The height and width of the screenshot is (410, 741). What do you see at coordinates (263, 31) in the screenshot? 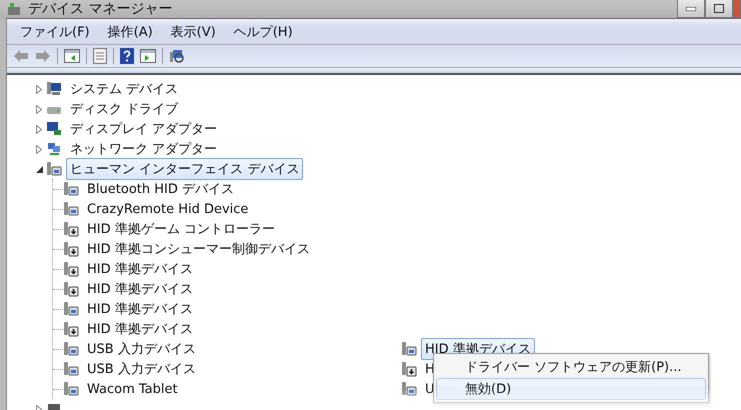
I see `menu-item: ヘルプ(H)` at bounding box center [263, 31].